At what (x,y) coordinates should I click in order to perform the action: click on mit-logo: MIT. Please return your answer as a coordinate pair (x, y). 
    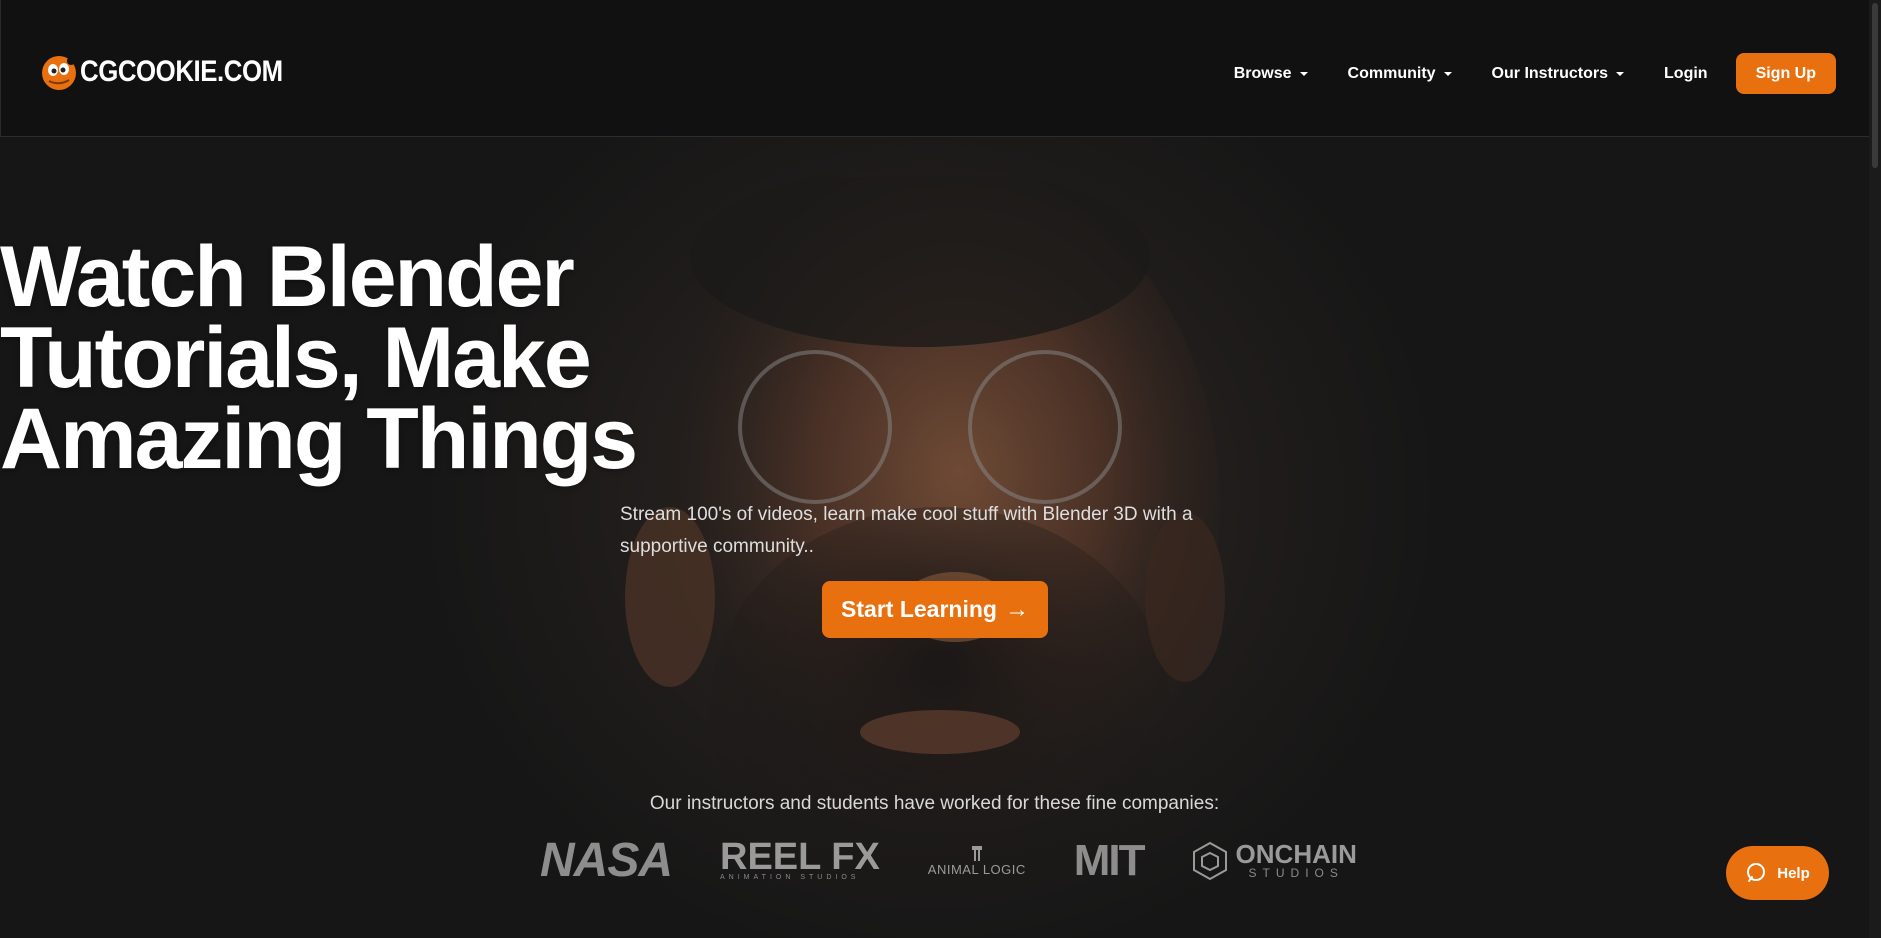
    Looking at the image, I should click on (1109, 860).